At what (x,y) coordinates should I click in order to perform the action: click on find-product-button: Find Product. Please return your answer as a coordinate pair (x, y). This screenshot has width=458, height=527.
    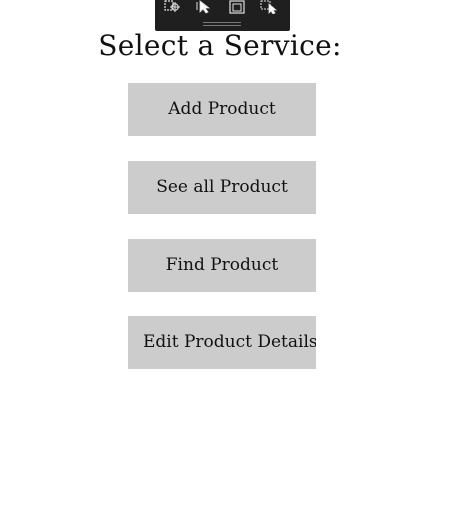
    Looking at the image, I should click on (222, 265).